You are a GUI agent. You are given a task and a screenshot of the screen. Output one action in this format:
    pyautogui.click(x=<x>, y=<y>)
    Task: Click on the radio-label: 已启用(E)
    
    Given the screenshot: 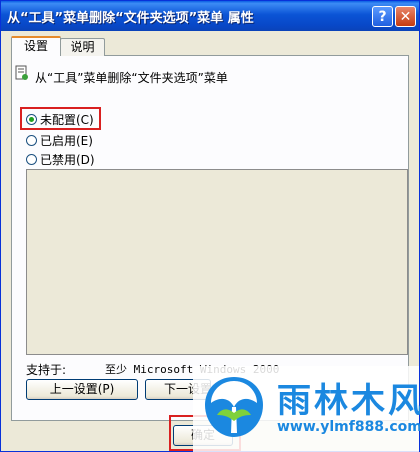 What is the action you would take?
    pyautogui.click(x=66, y=140)
    